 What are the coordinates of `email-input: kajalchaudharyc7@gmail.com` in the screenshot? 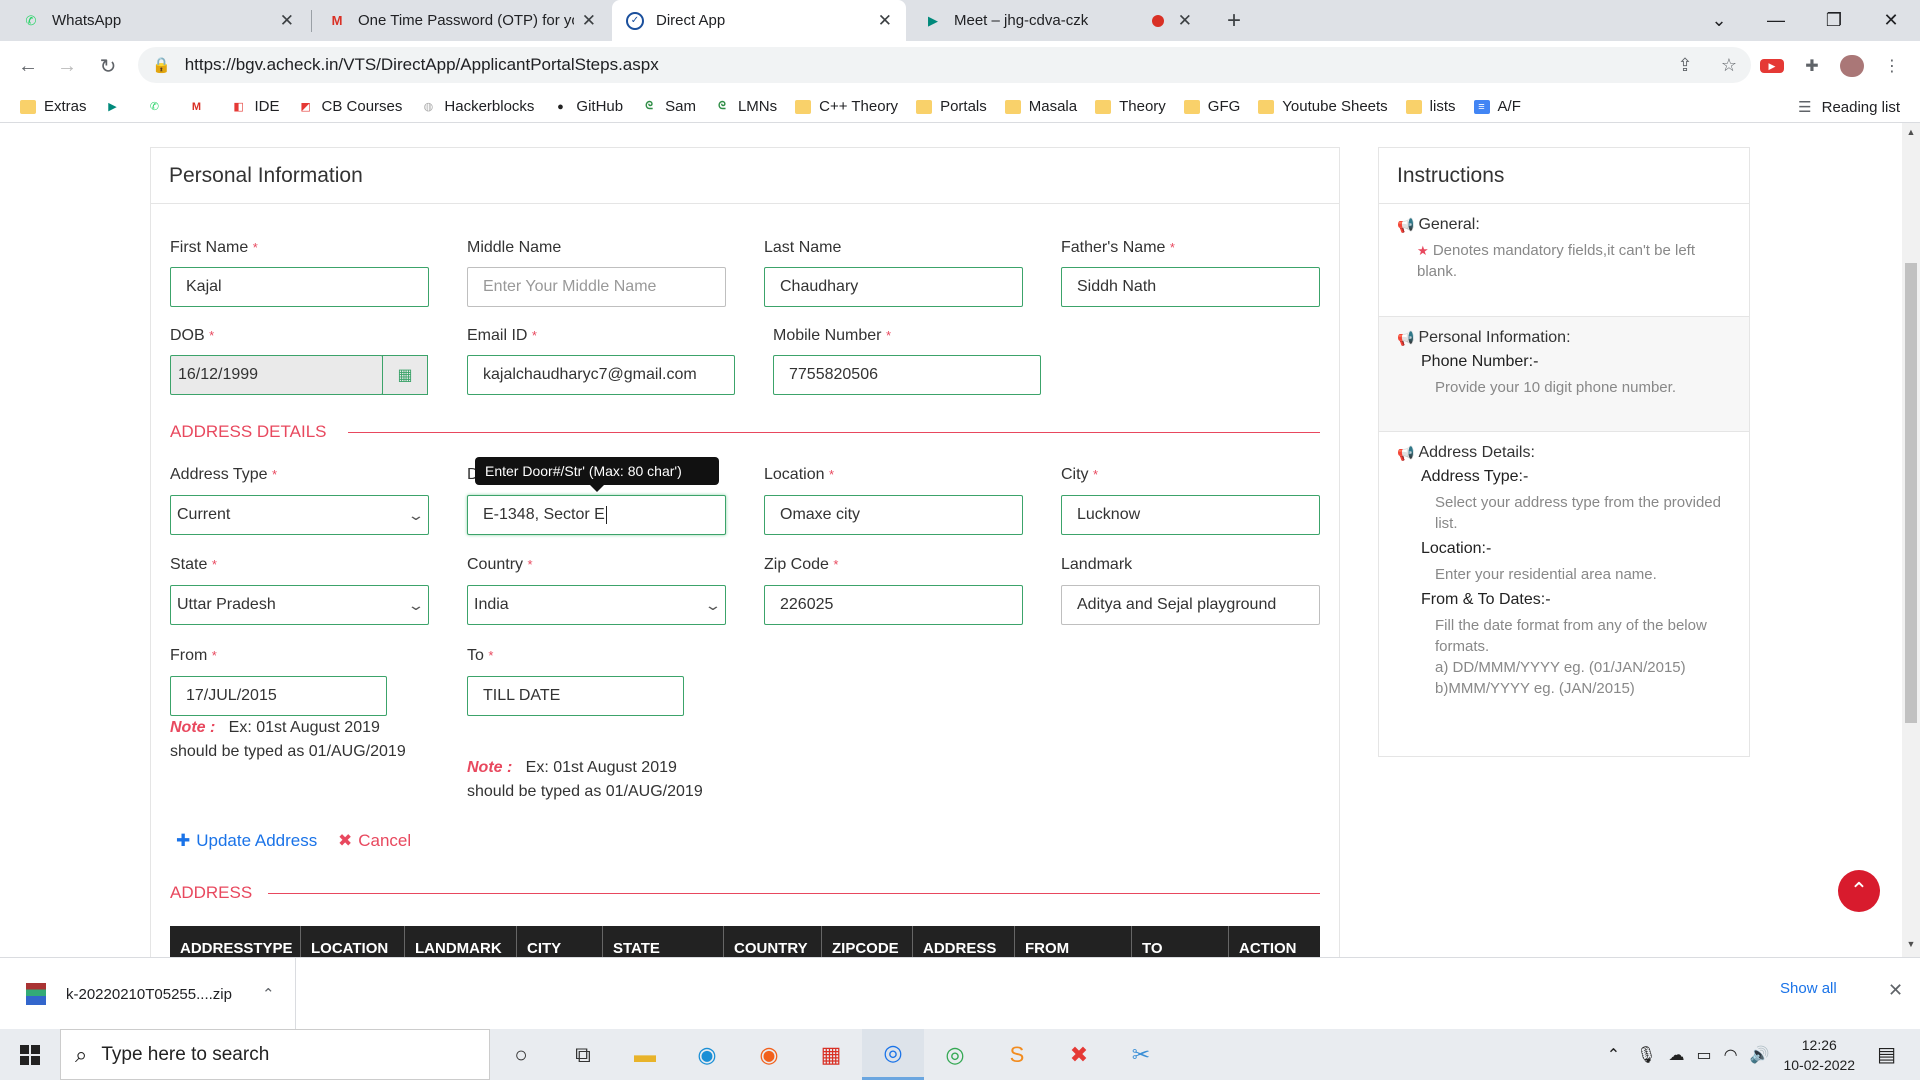 It's located at (601, 375).